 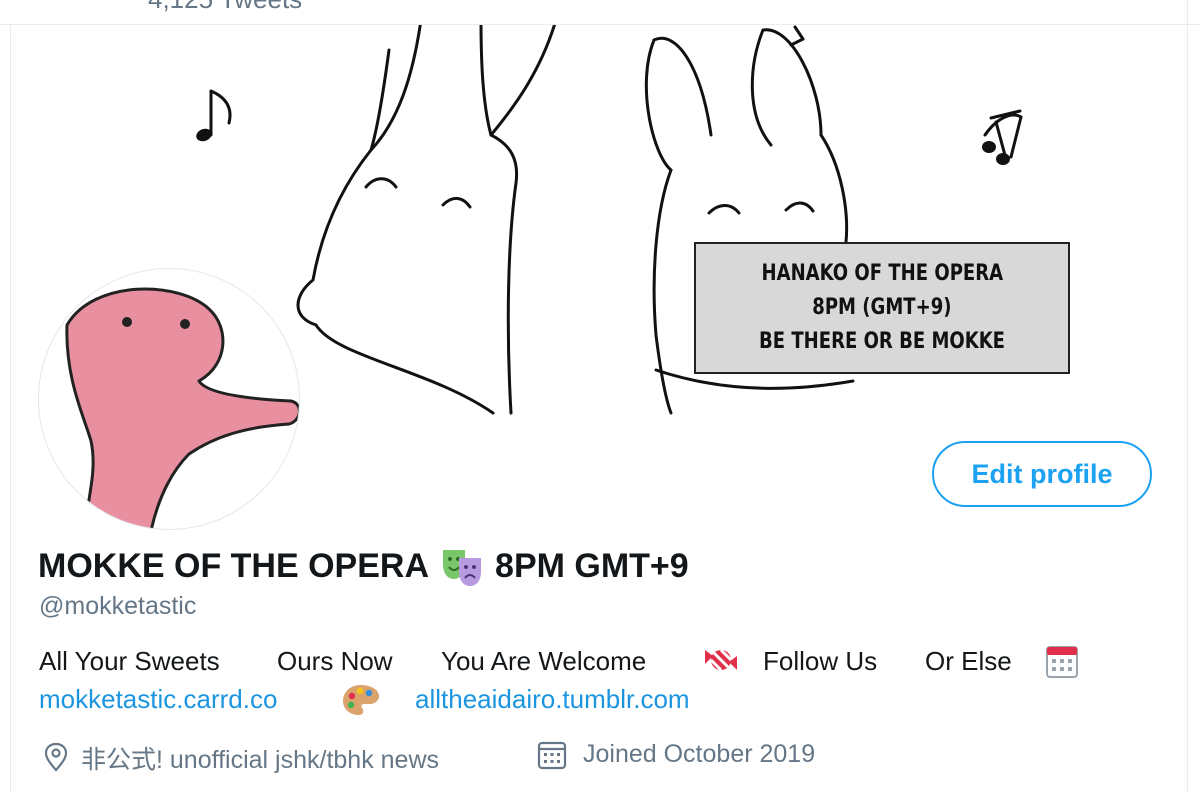 I want to click on sign-line-2: 8PM (GMT+9), so click(x=882, y=307).